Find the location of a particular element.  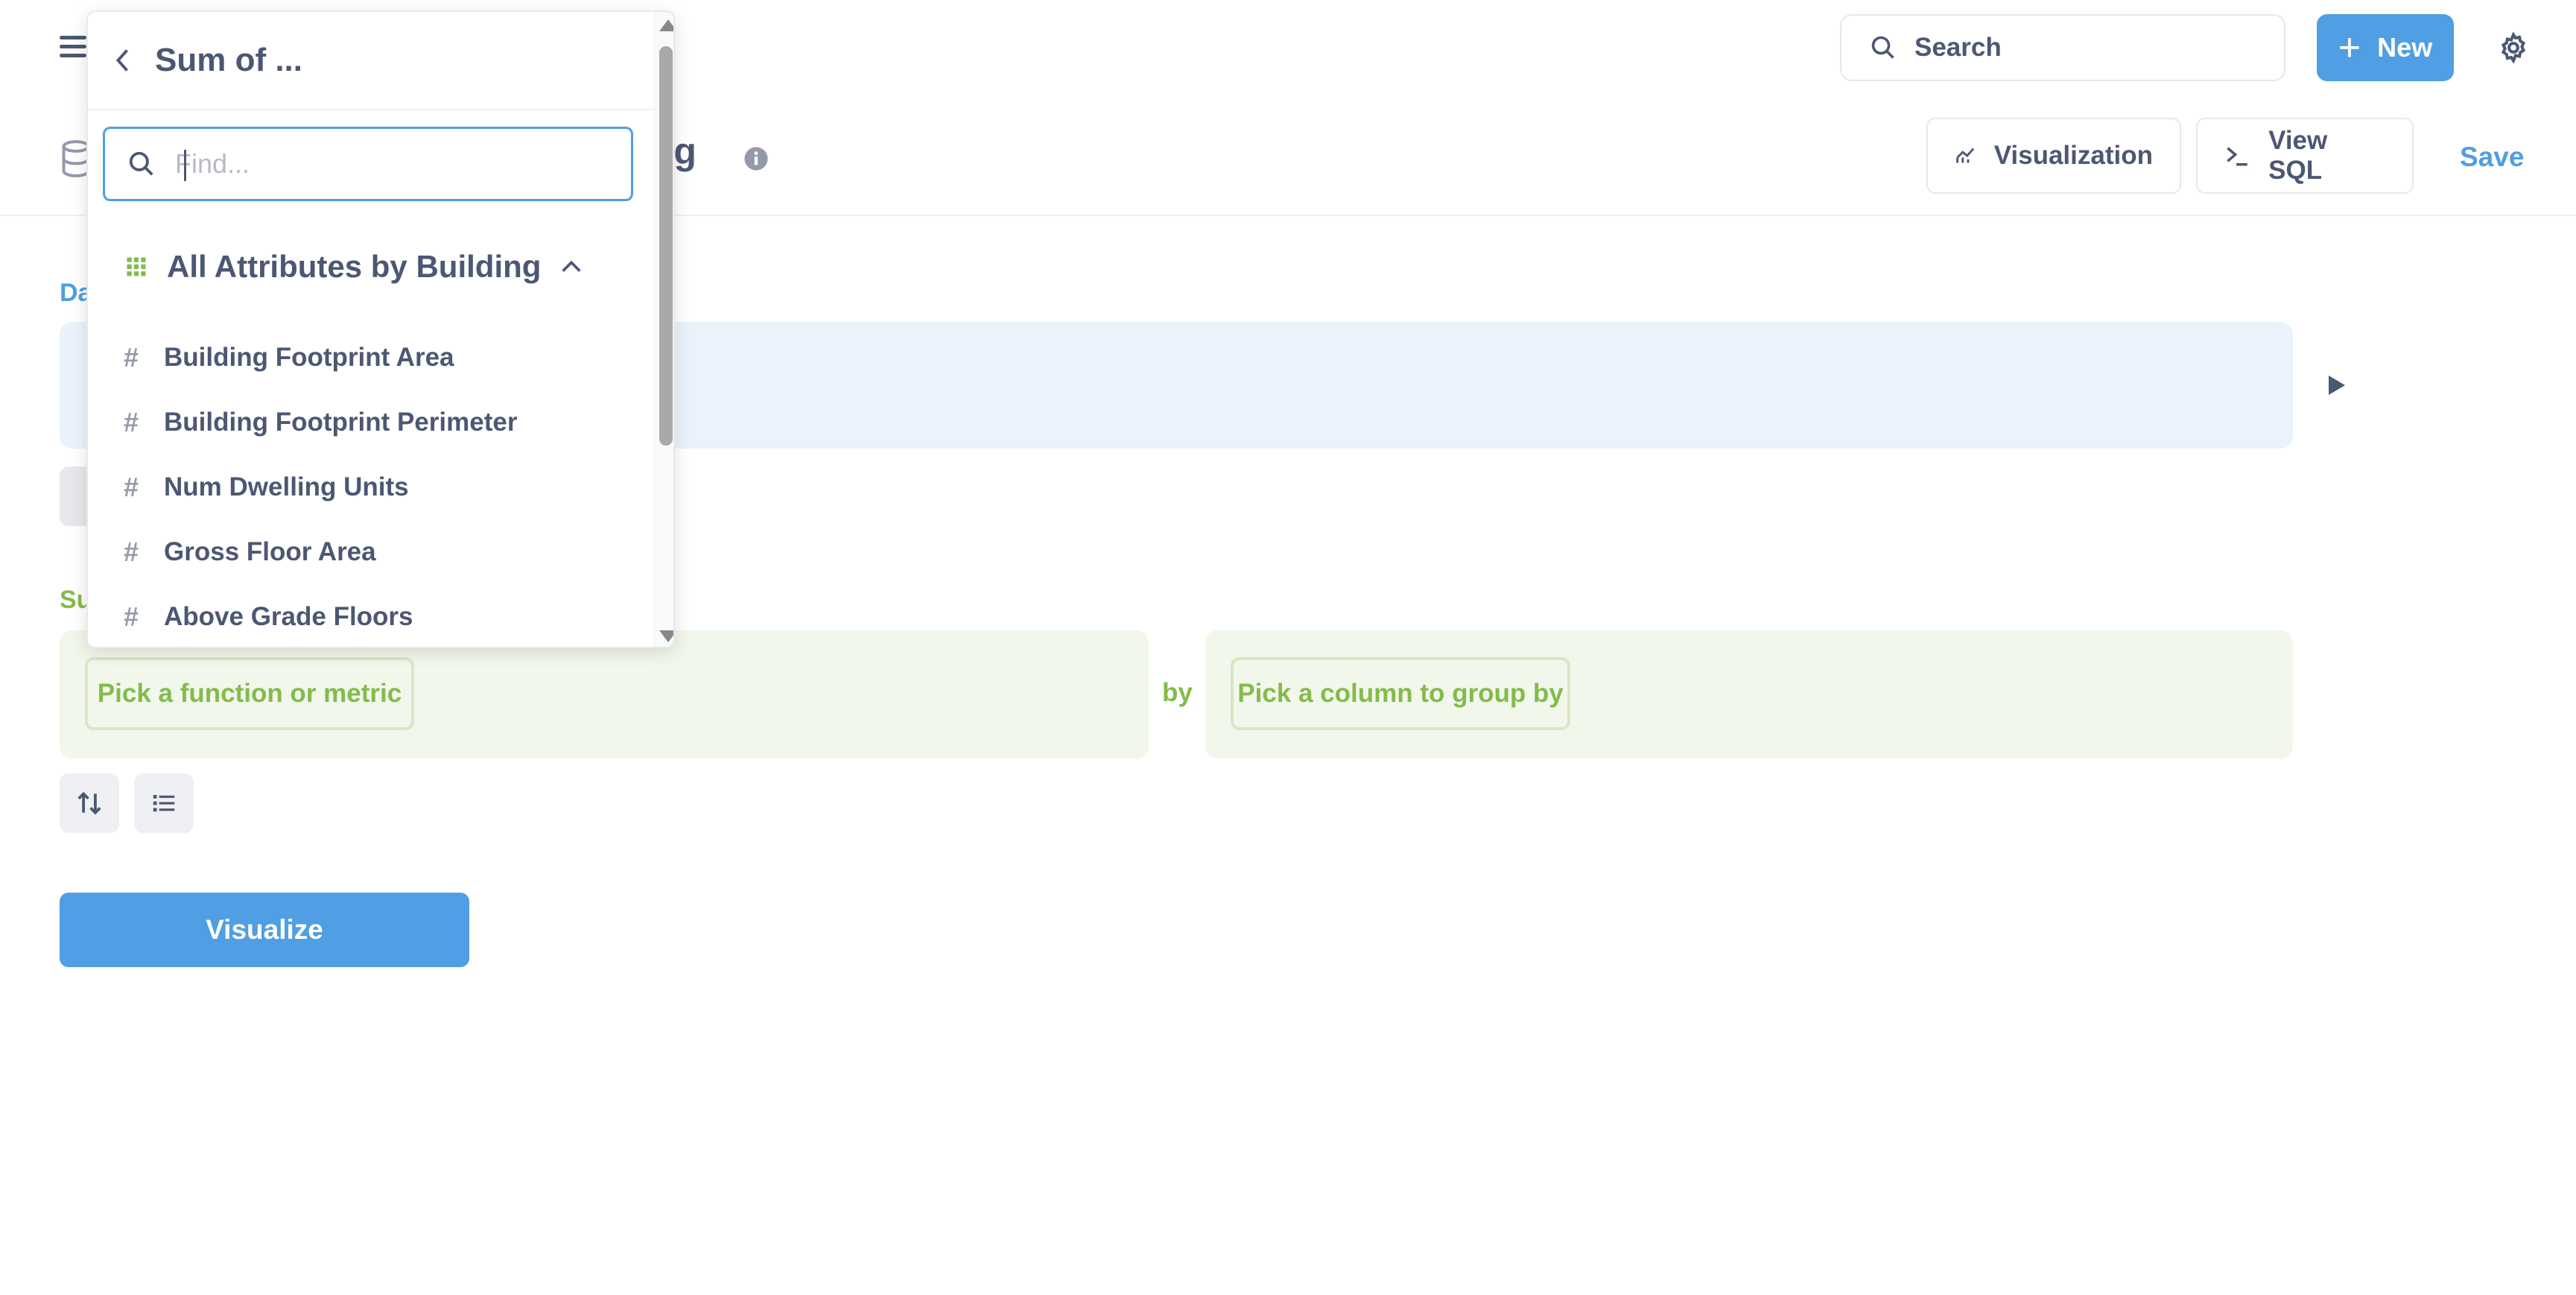

text-cursor is located at coordinates (185, 165).